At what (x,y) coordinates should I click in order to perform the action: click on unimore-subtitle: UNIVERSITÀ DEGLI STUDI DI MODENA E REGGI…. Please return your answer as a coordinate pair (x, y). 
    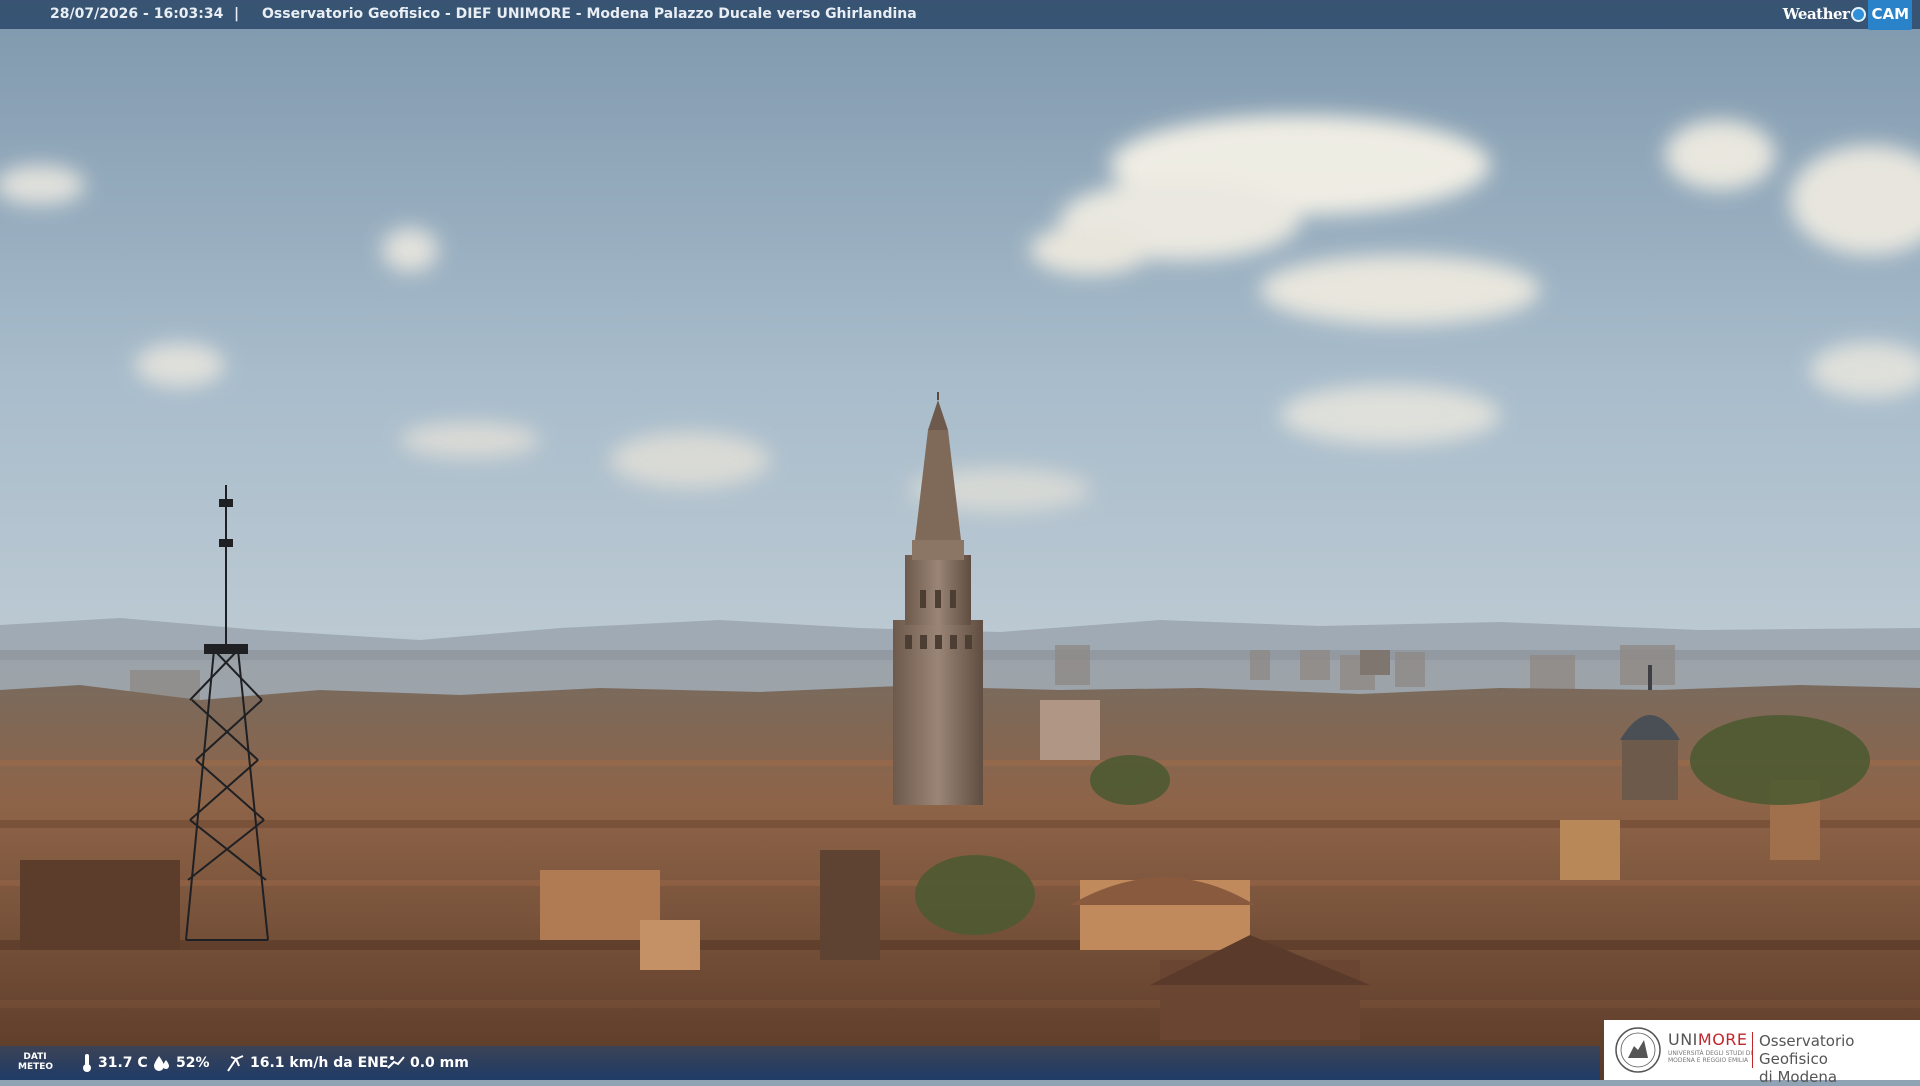
    Looking at the image, I should click on (1710, 1057).